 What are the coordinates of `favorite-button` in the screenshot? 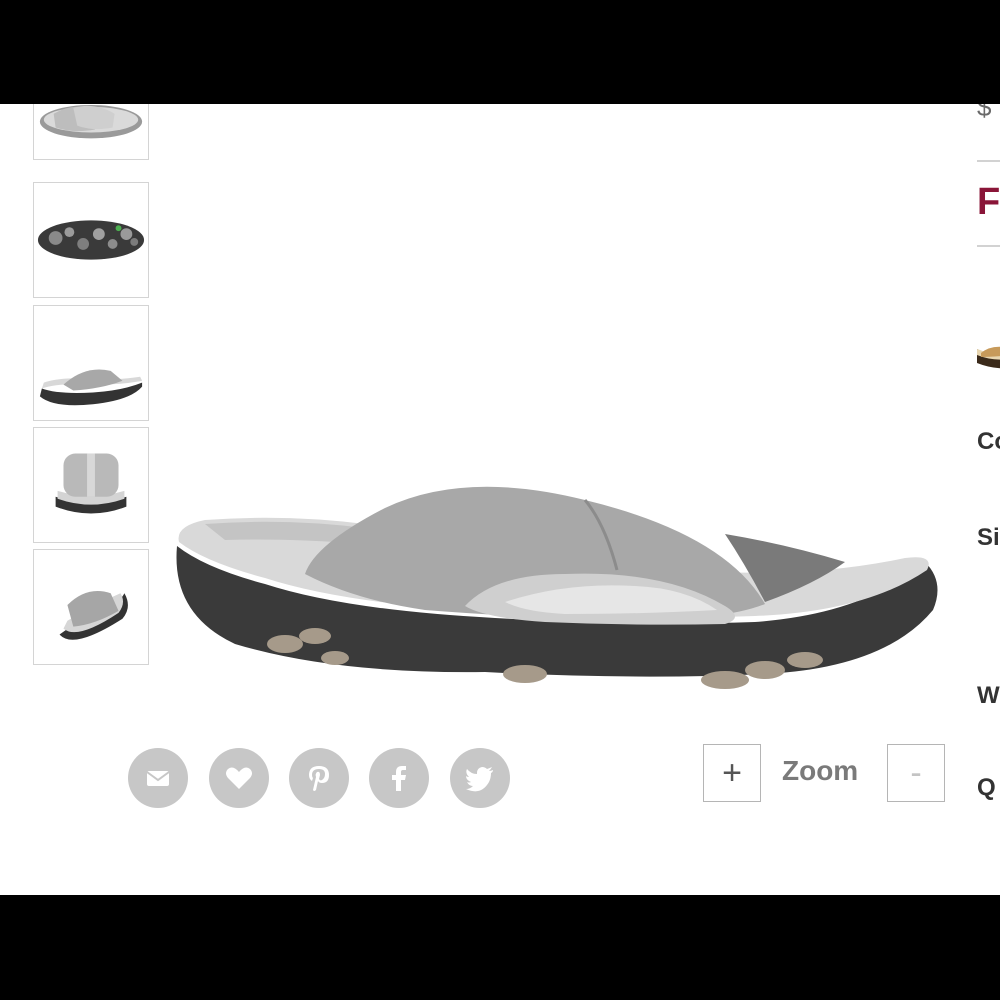 It's located at (239, 778).